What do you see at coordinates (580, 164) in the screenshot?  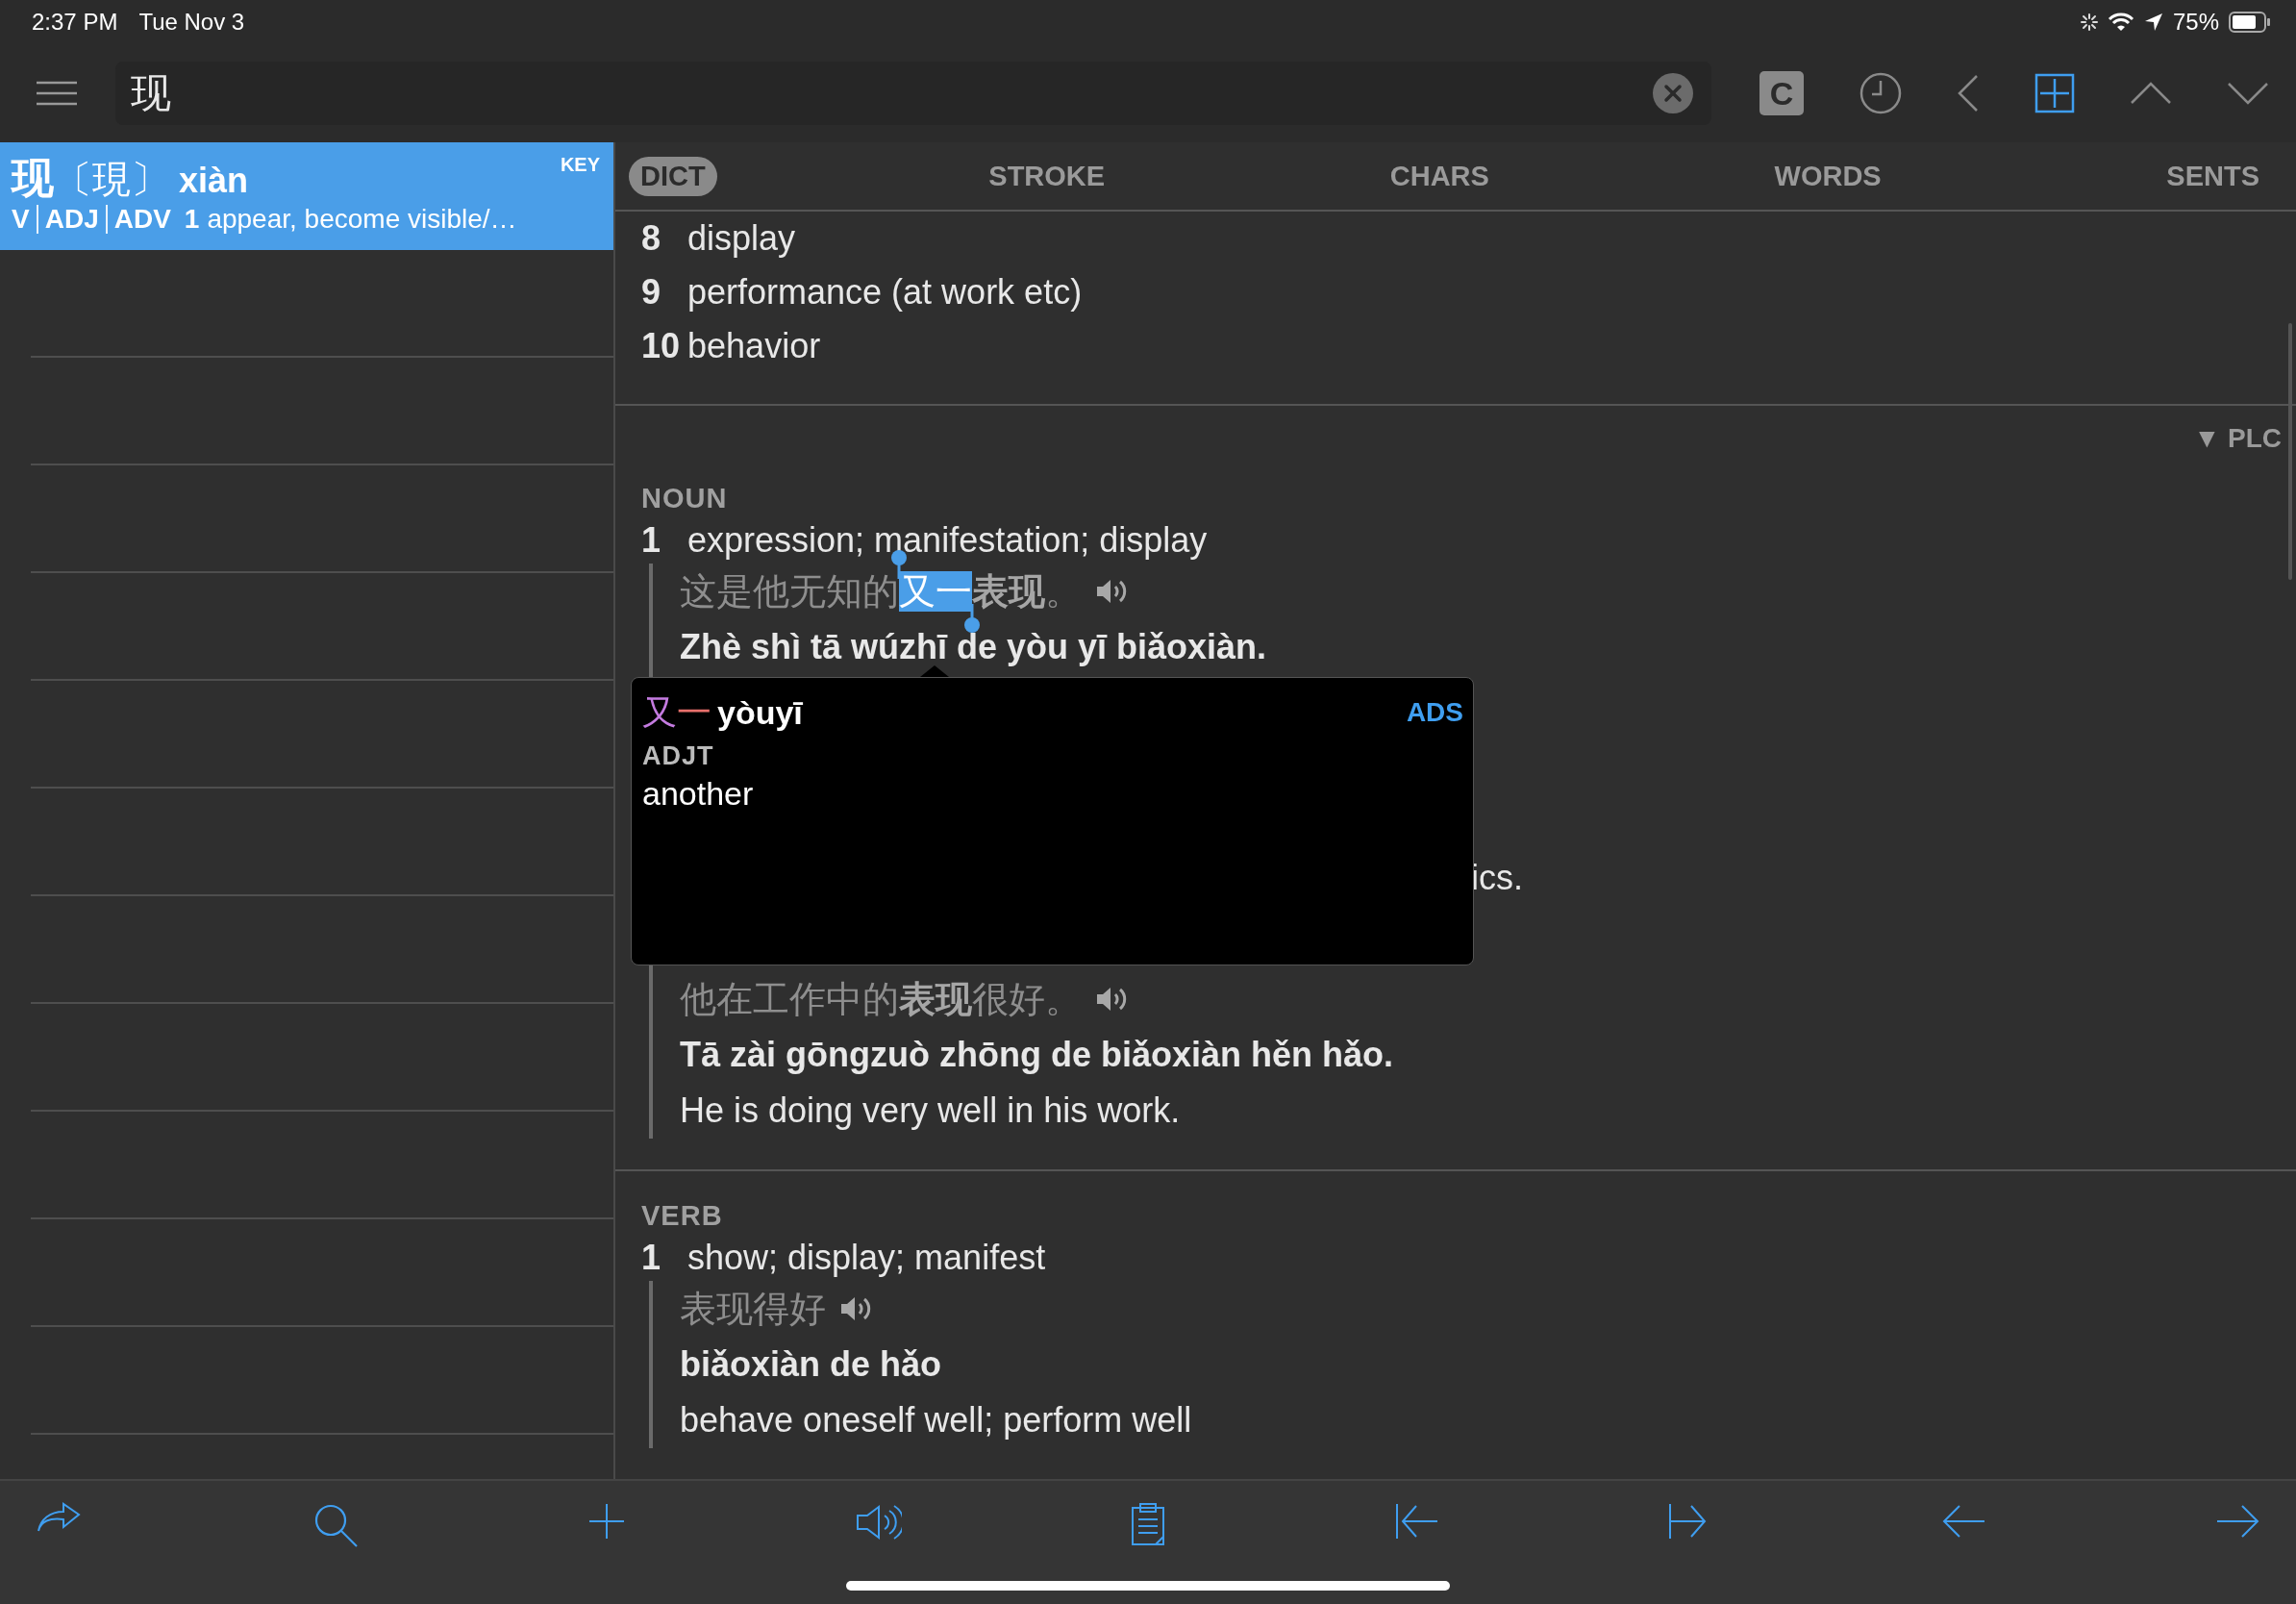 I see `key-label: KEY` at bounding box center [580, 164].